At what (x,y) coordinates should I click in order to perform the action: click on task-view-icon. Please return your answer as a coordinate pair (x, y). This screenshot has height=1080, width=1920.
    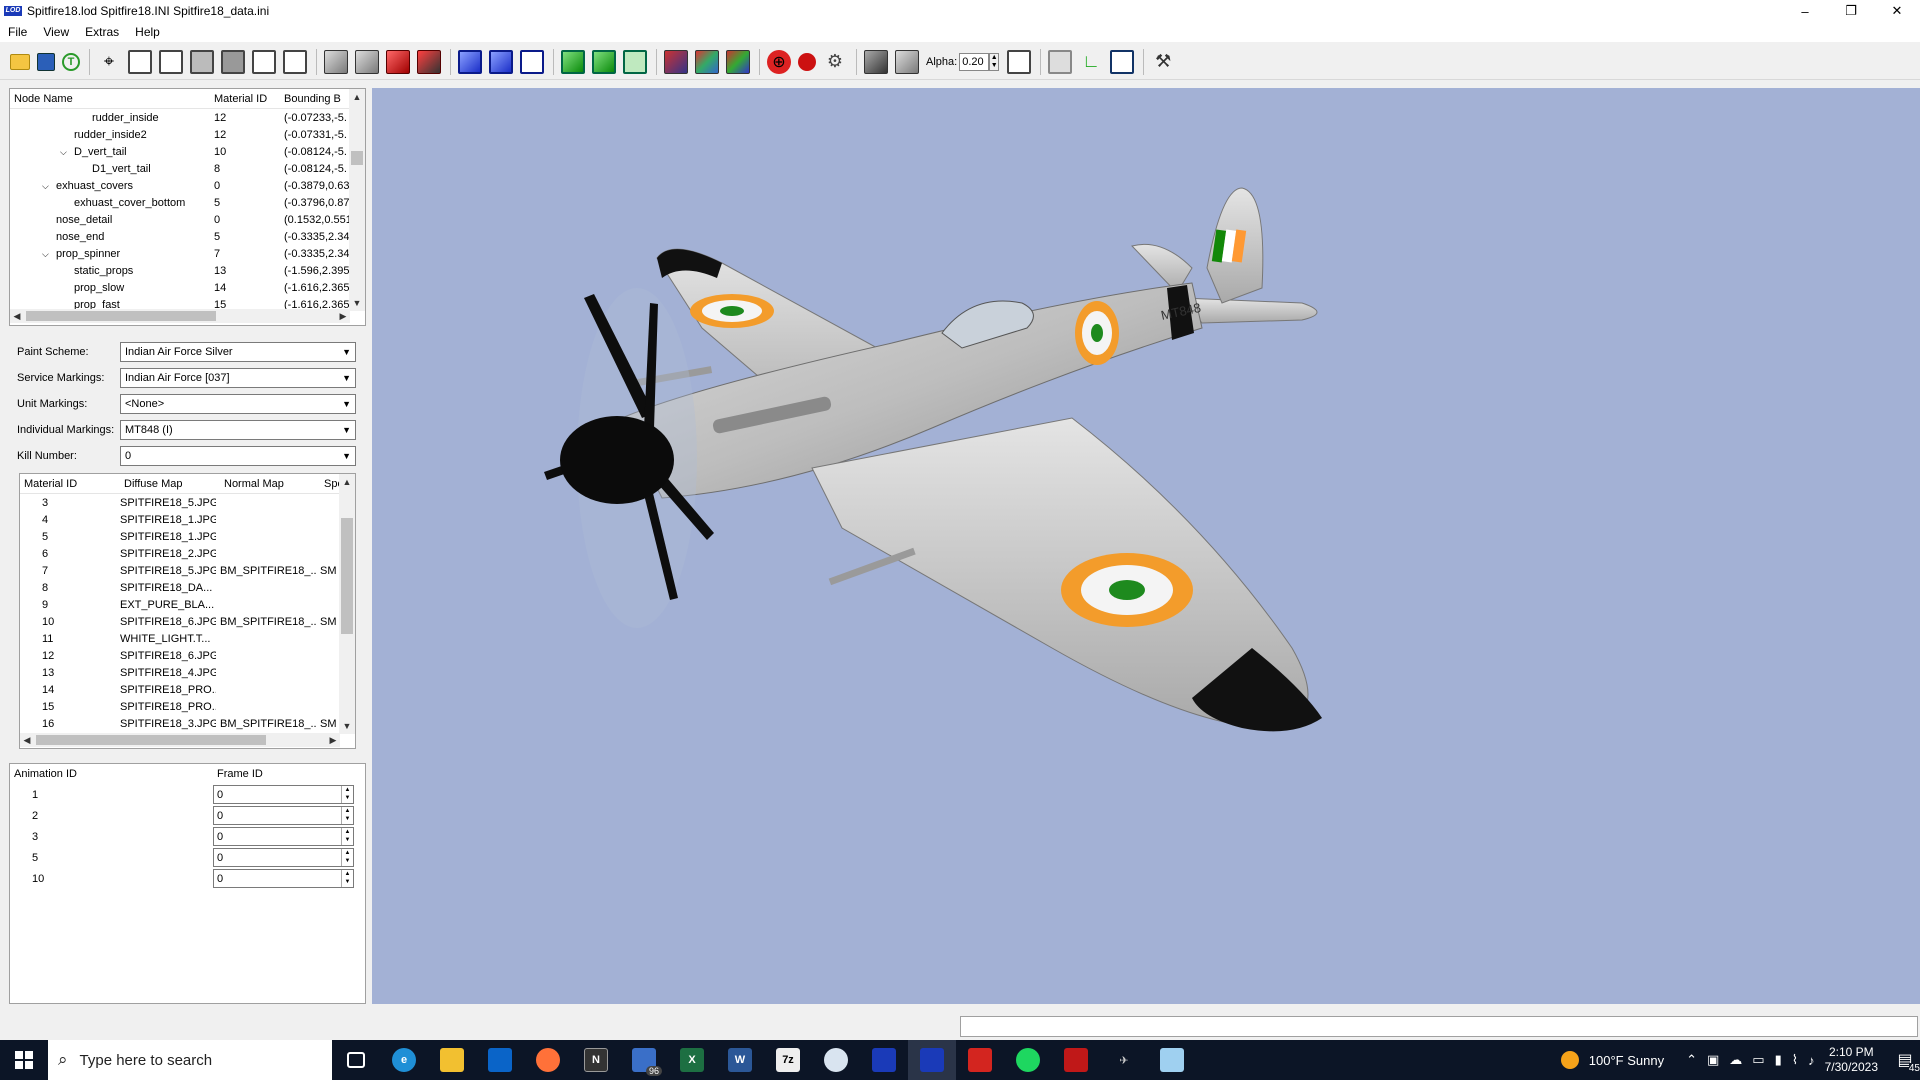
    Looking at the image, I should click on (356, 1060).